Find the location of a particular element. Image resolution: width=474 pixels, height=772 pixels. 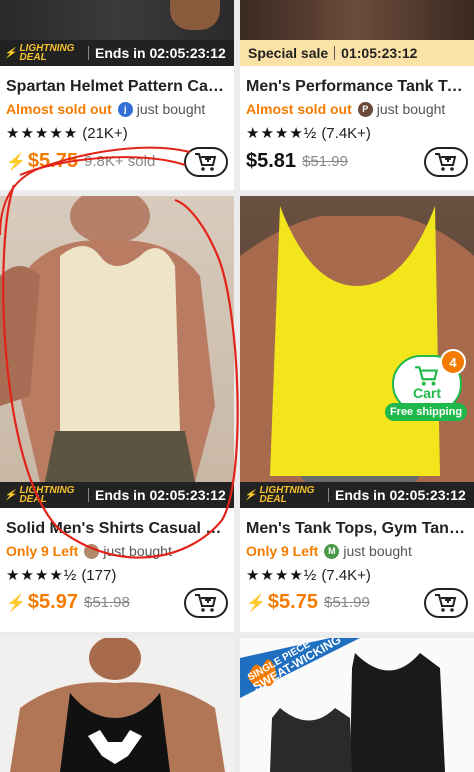

special-sale-banner: Special sale 01:05:23:12 is located at coordinates (357, 53).